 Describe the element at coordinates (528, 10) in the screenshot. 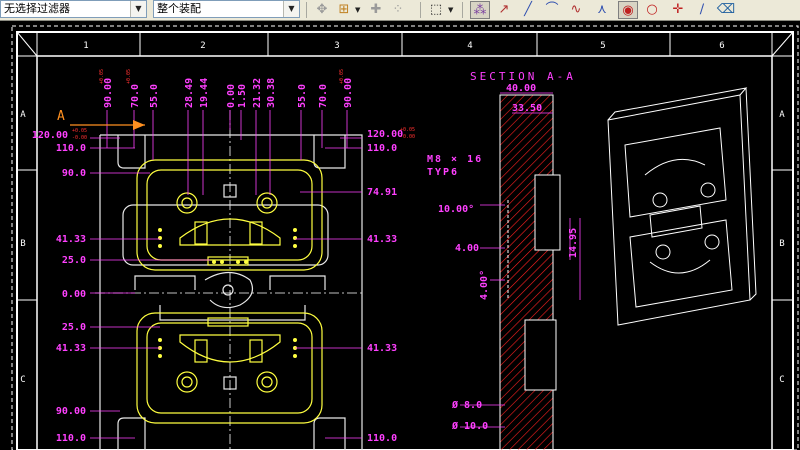

I see `line-icon: ╱` at that location.